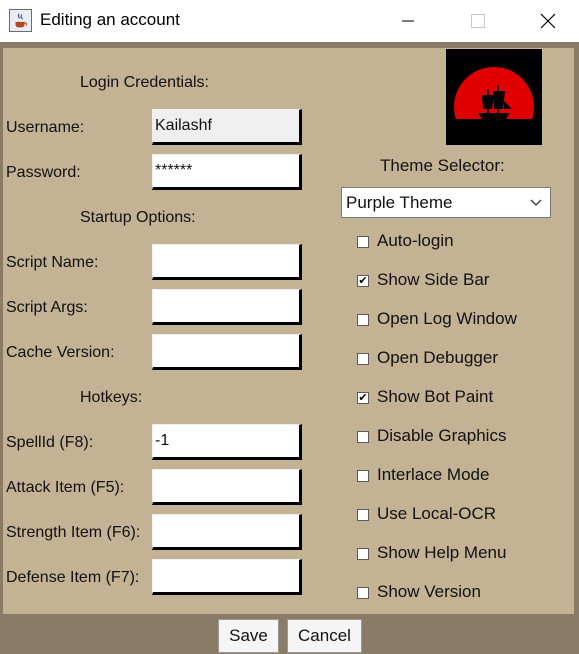  What do you see at coordinates (20, 20) in the screenshot?
I see `java-app-icon` at bounding box center [20, 20].